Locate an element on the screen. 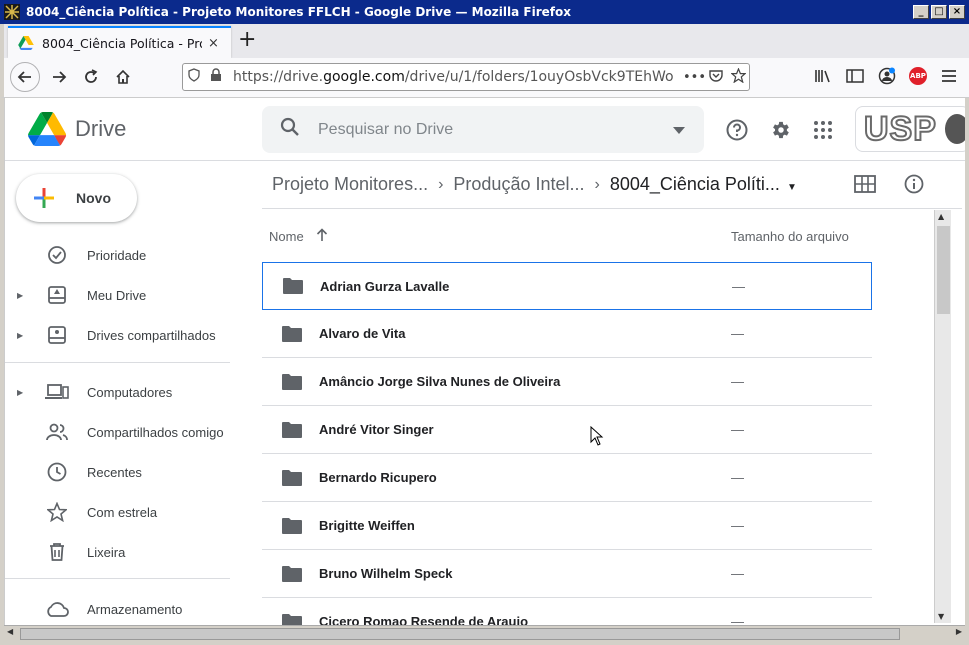 Image resolution: width=969 pixels, height=645 pixels. library-icon is located at coordinates (823, 76).